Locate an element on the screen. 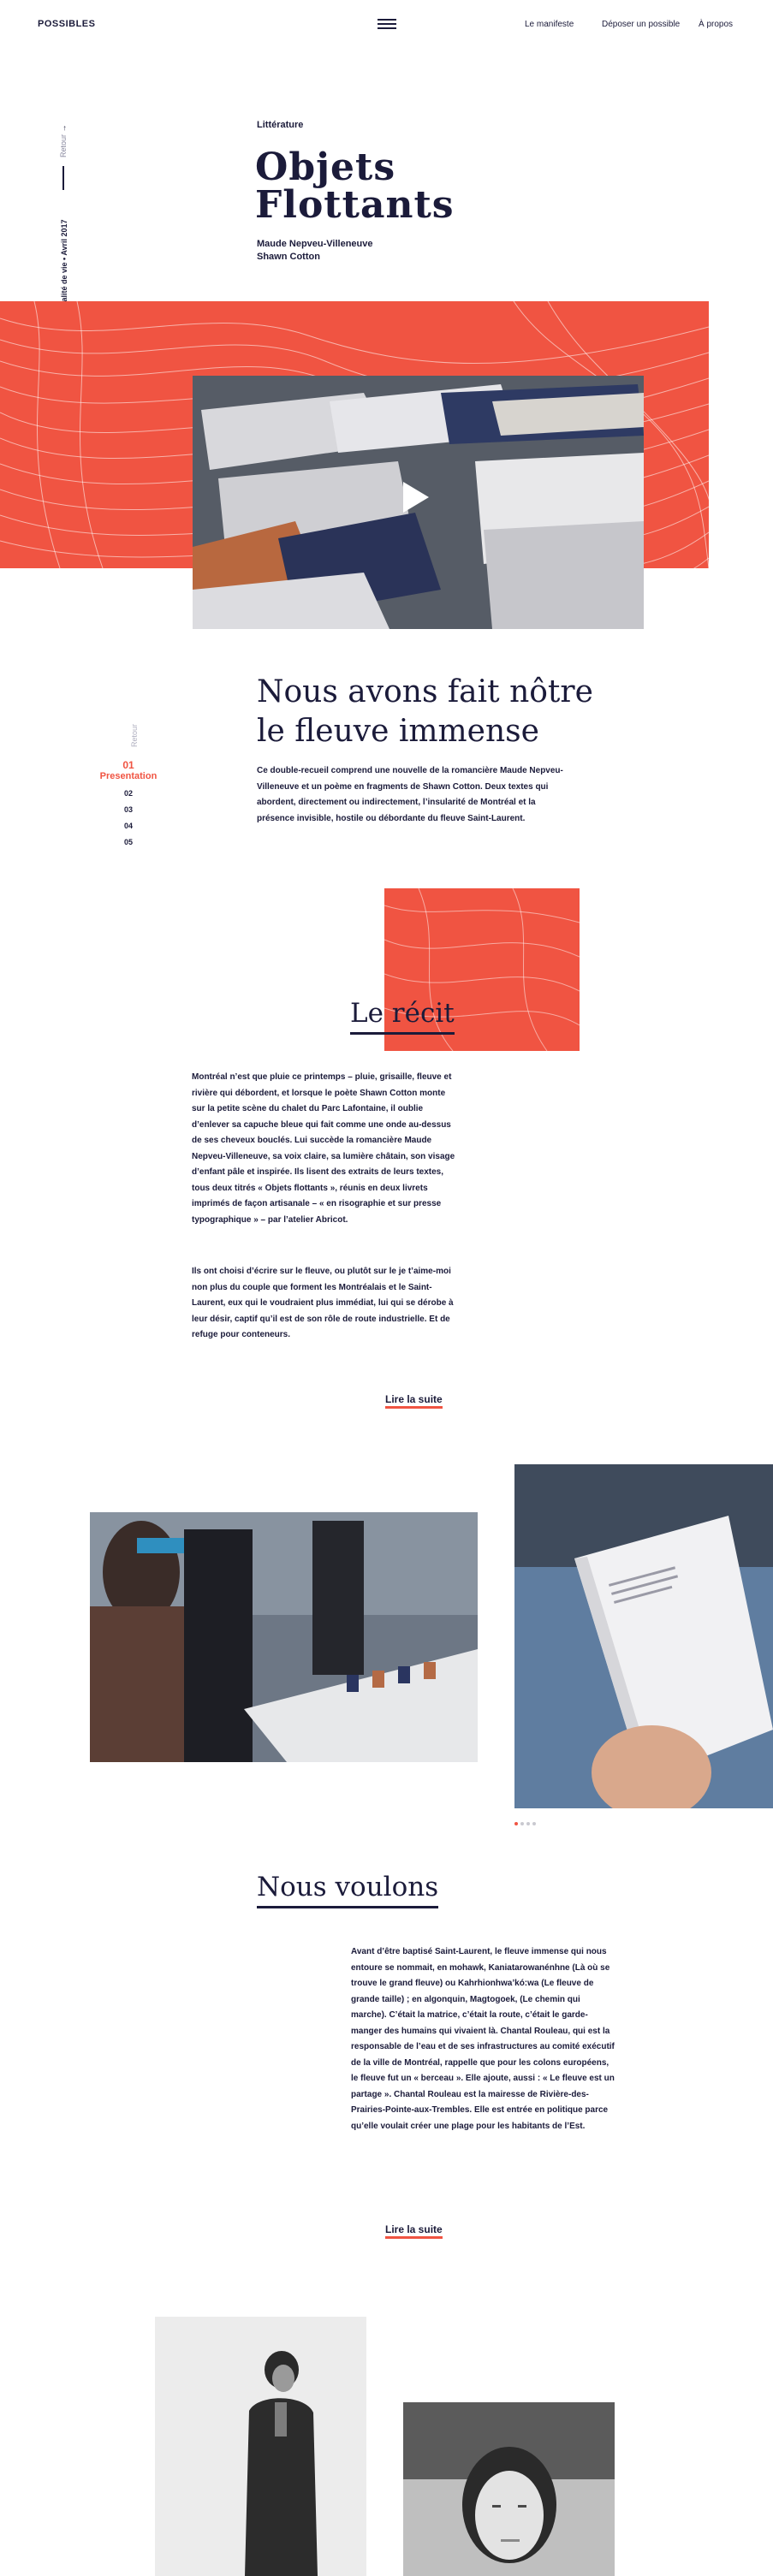  carousel-dots is located at coordinates (526, 1822).